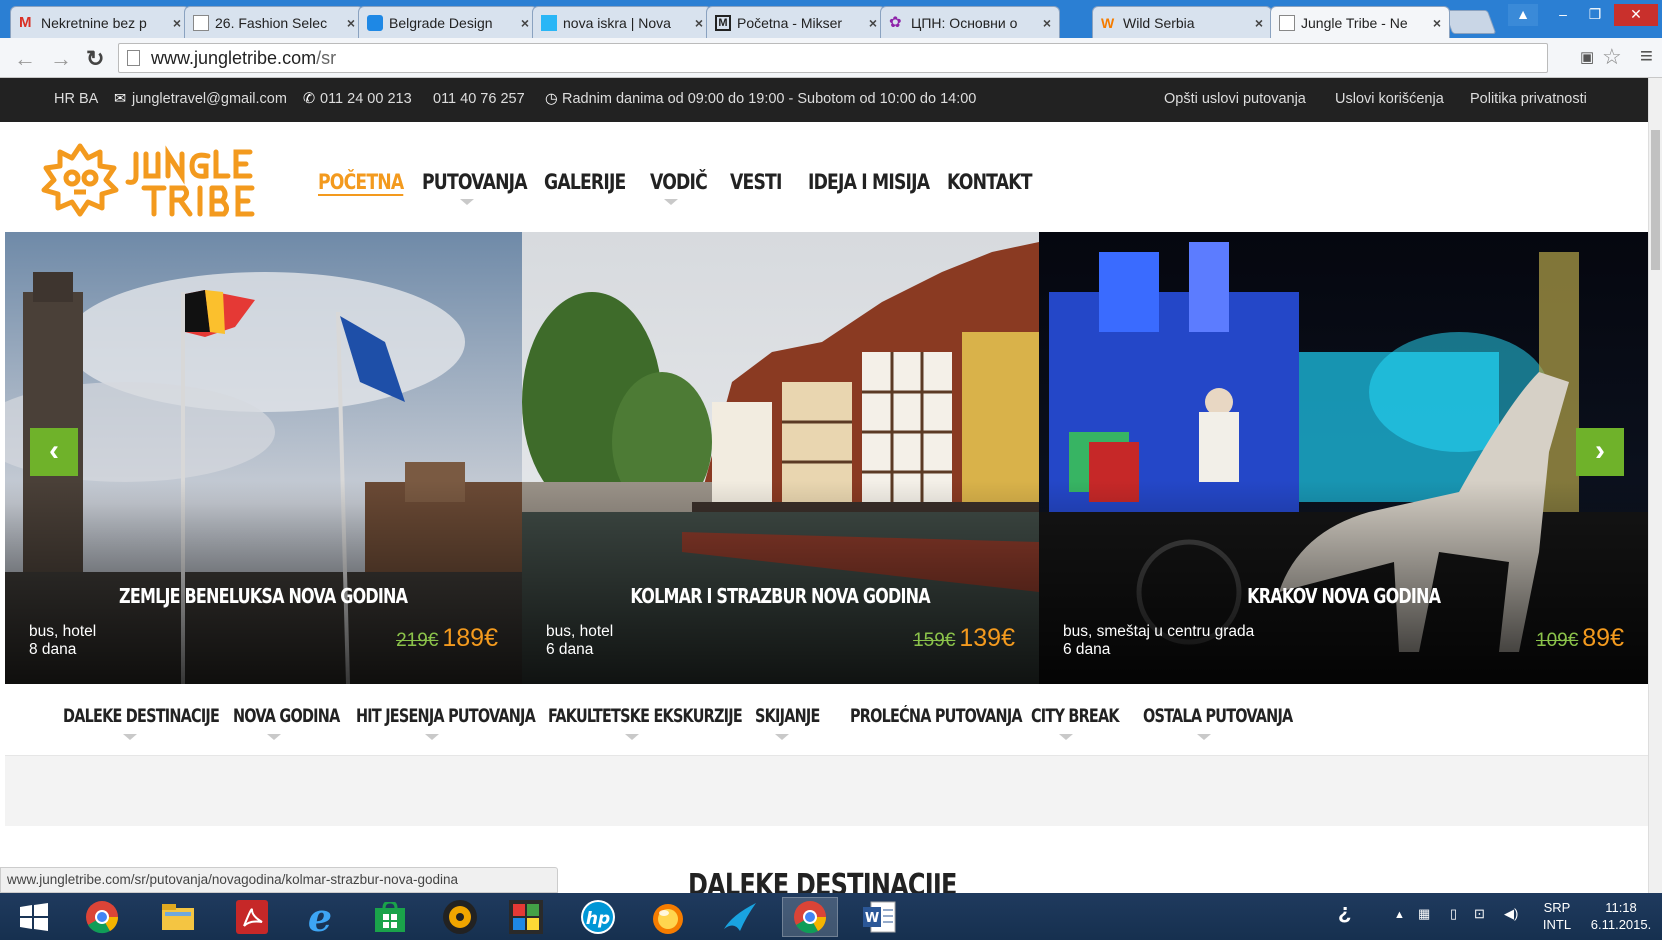  What do you see at coordinates (1528, 99) in the screenshot?
I see `privacy-policy-link: Politika privatnosti` at bounding box center [1528, 99].